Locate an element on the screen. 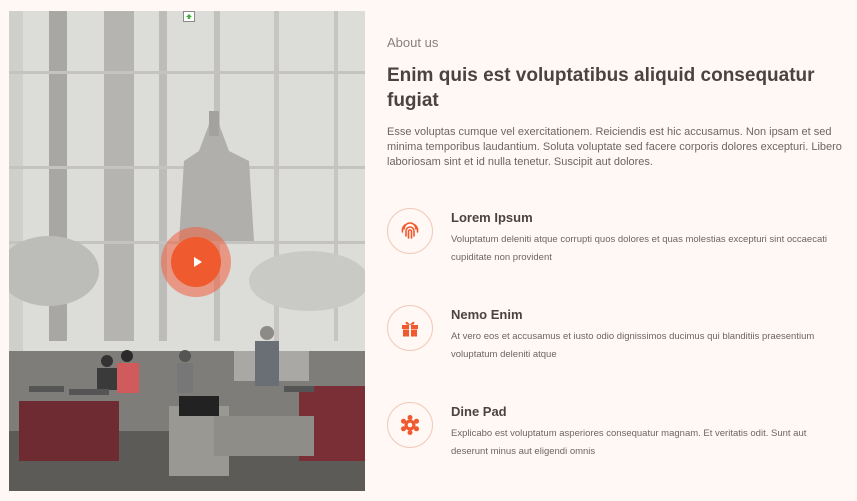  fingerprint-icon is located at coordinates (410, 230).